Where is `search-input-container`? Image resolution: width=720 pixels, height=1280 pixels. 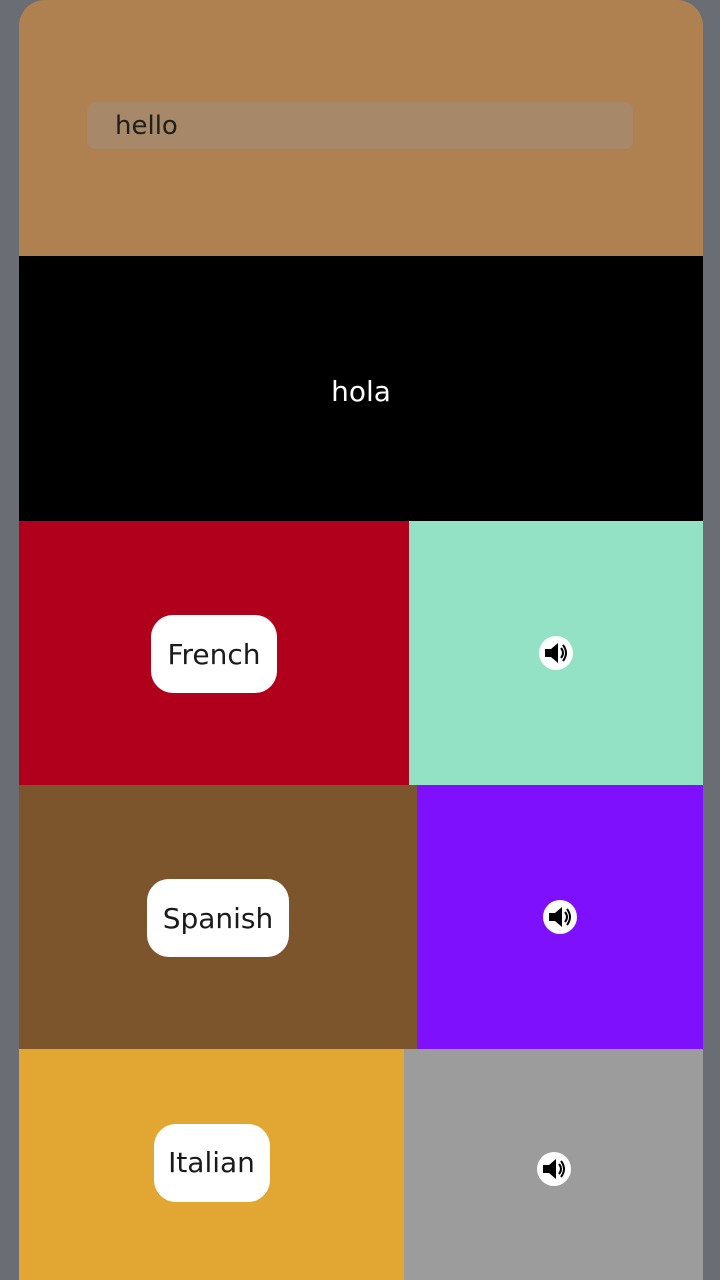 search-input-container is located at coordinates (360, 125).